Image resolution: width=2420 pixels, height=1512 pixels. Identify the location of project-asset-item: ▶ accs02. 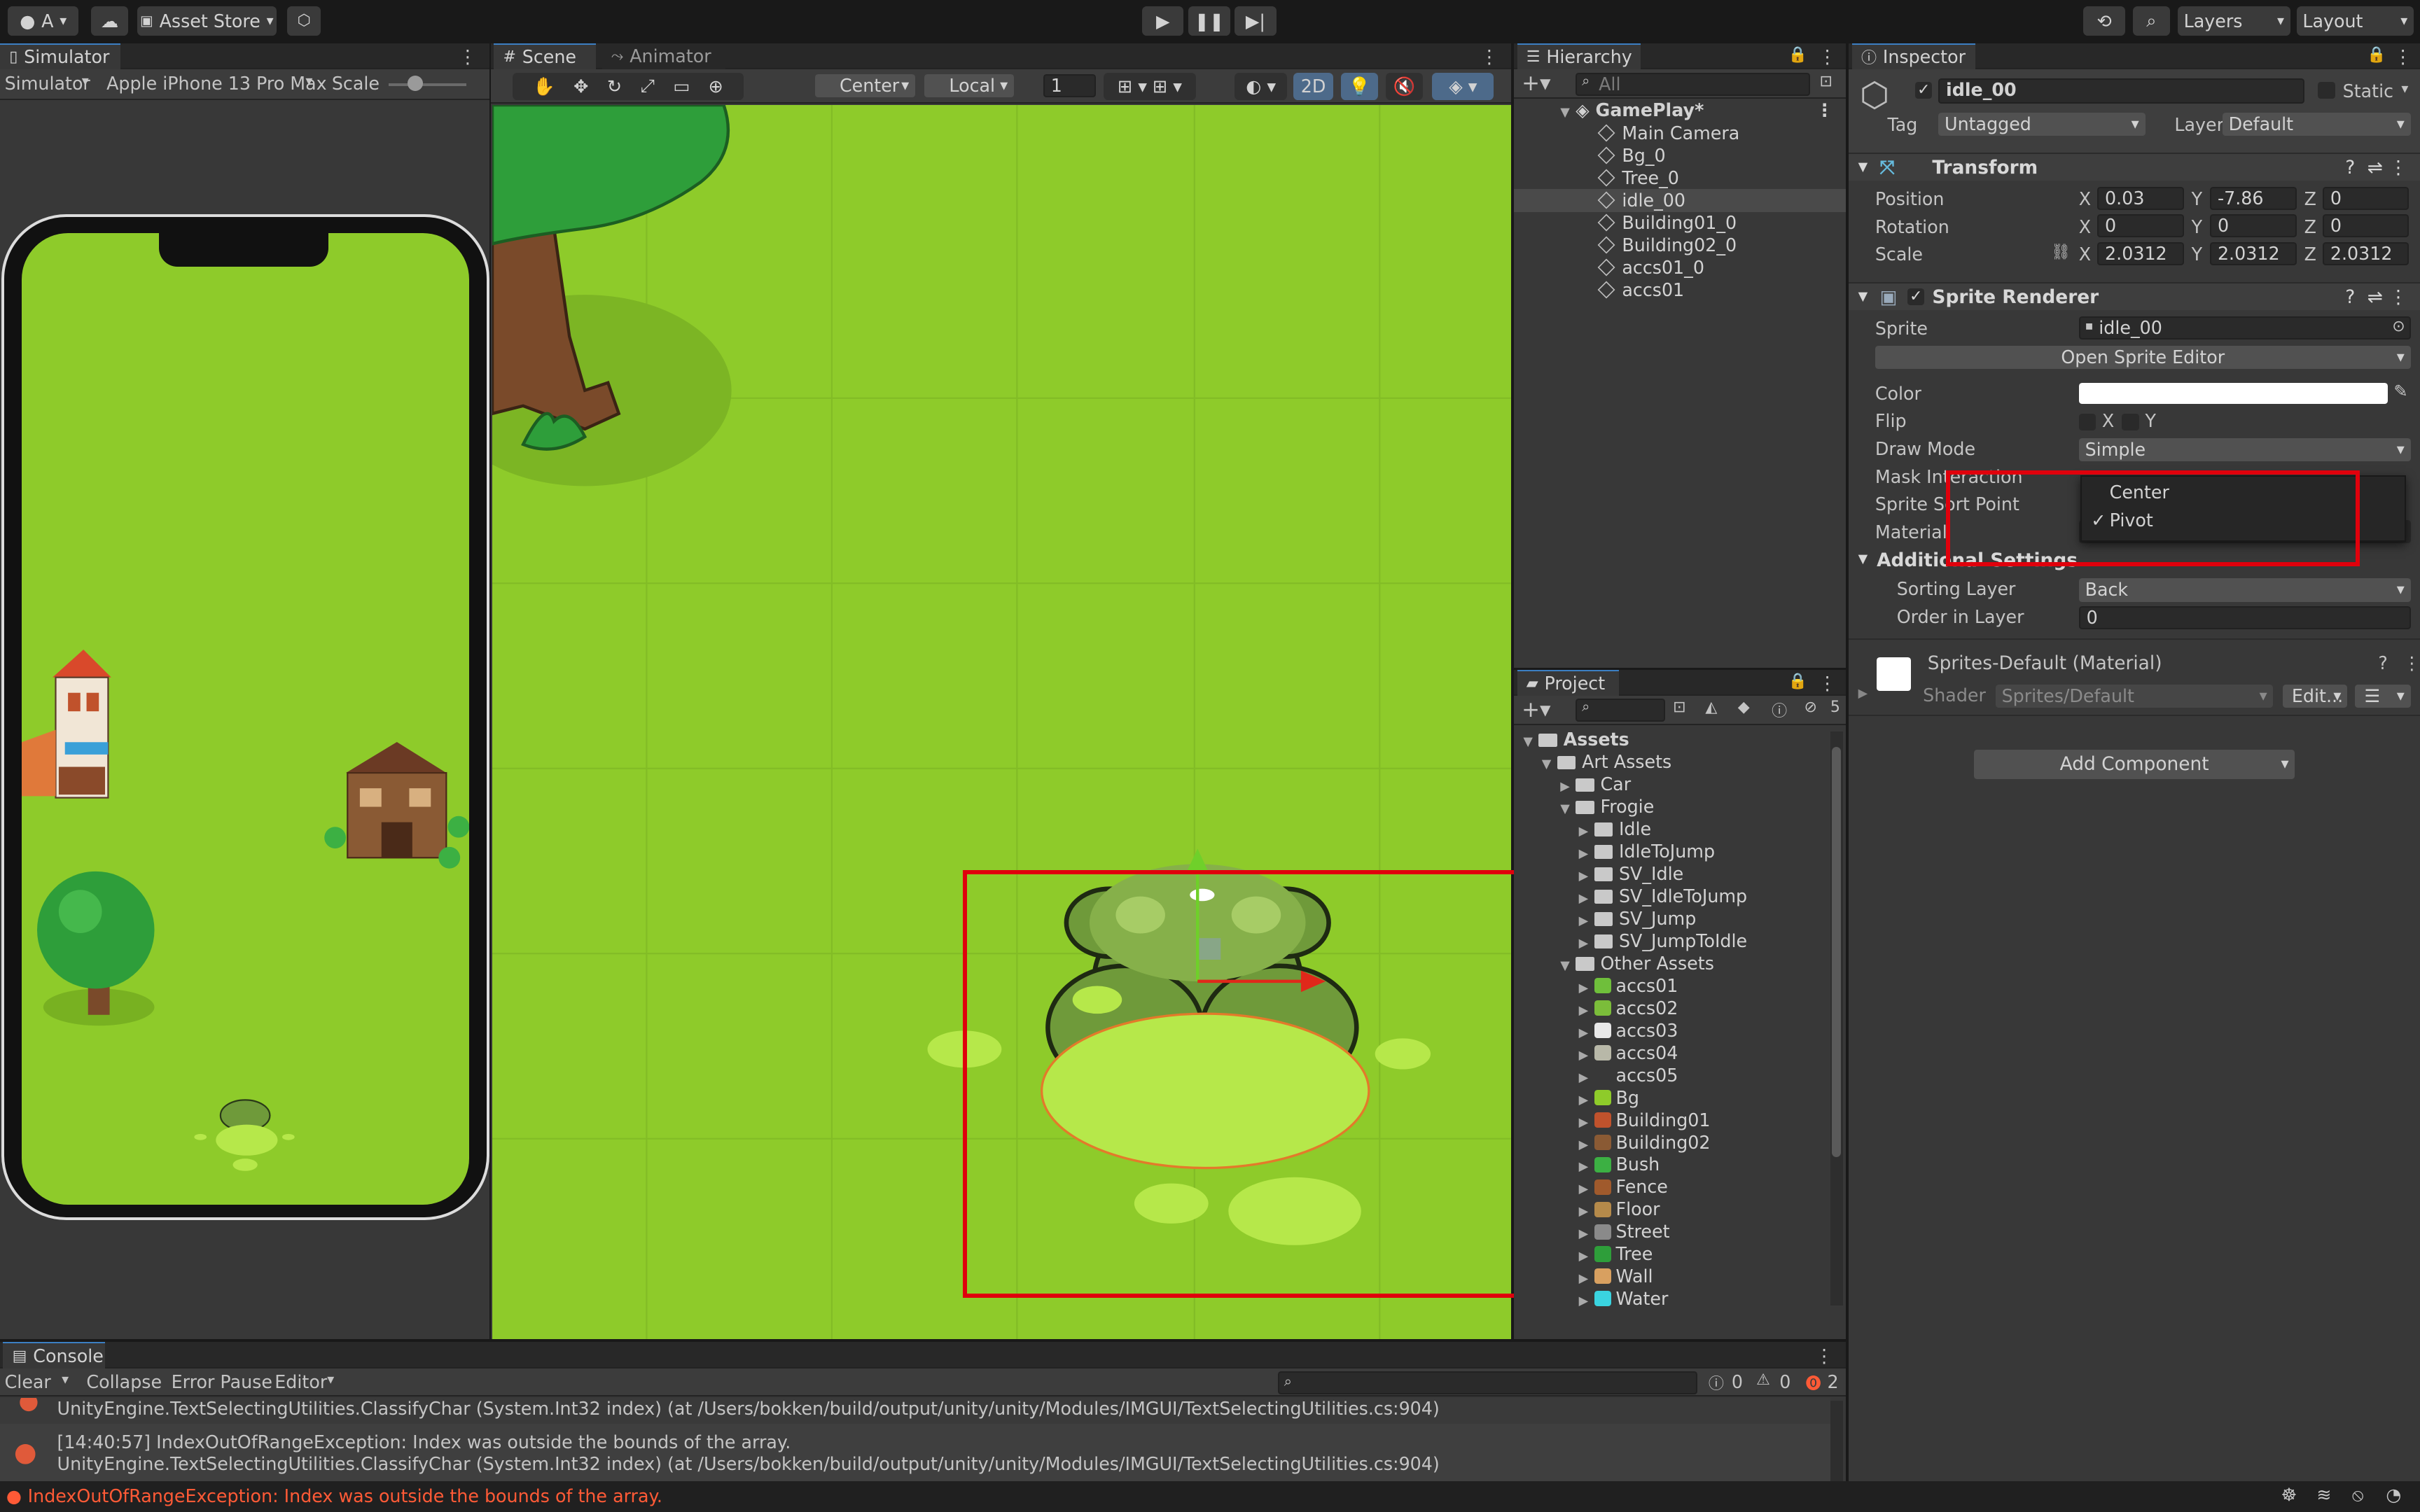
(1672, 1008).